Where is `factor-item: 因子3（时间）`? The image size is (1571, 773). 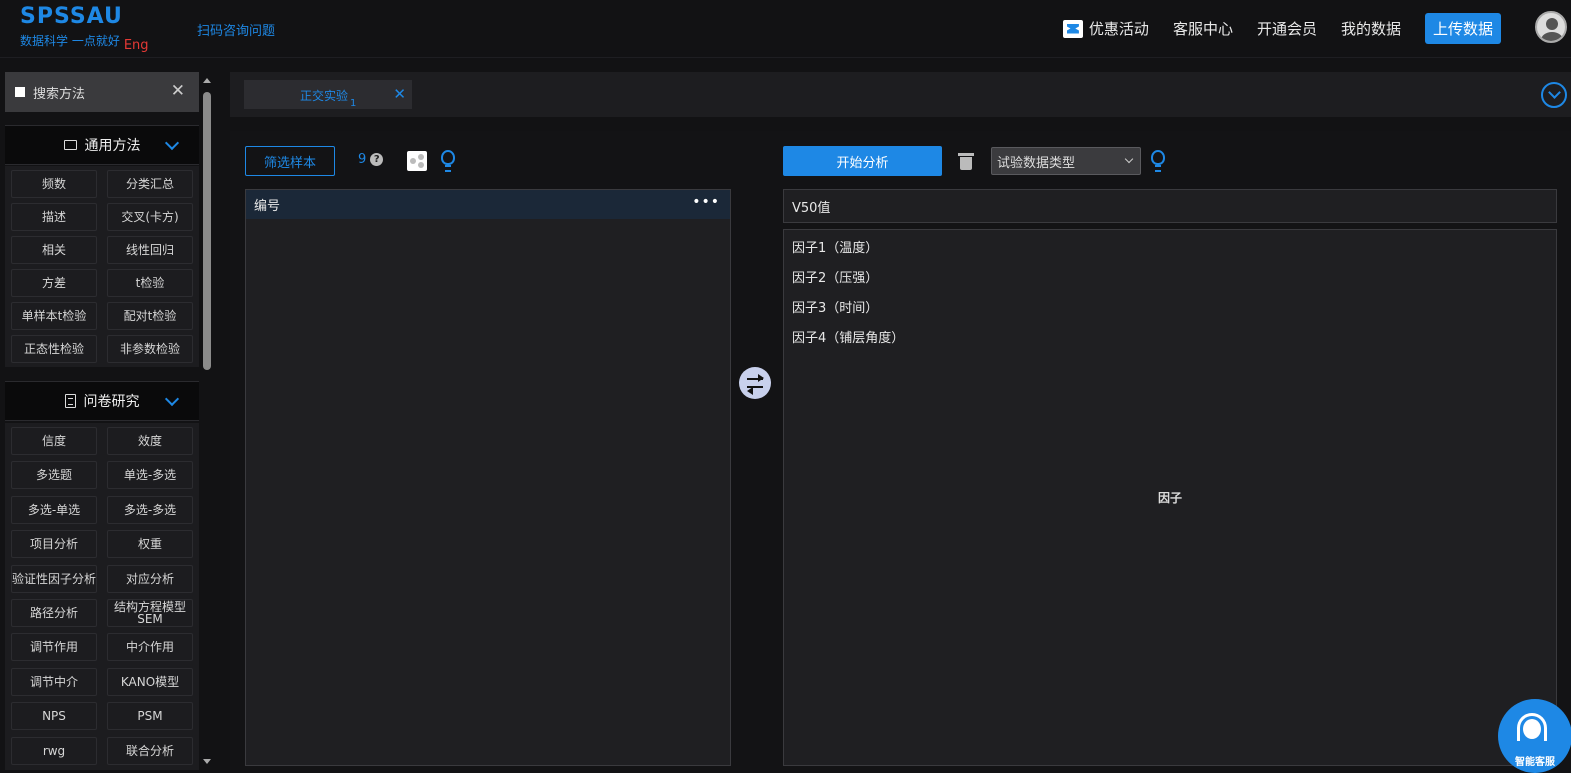
factor-item: 因子3（时间） is located at coordinates (1170, 306).